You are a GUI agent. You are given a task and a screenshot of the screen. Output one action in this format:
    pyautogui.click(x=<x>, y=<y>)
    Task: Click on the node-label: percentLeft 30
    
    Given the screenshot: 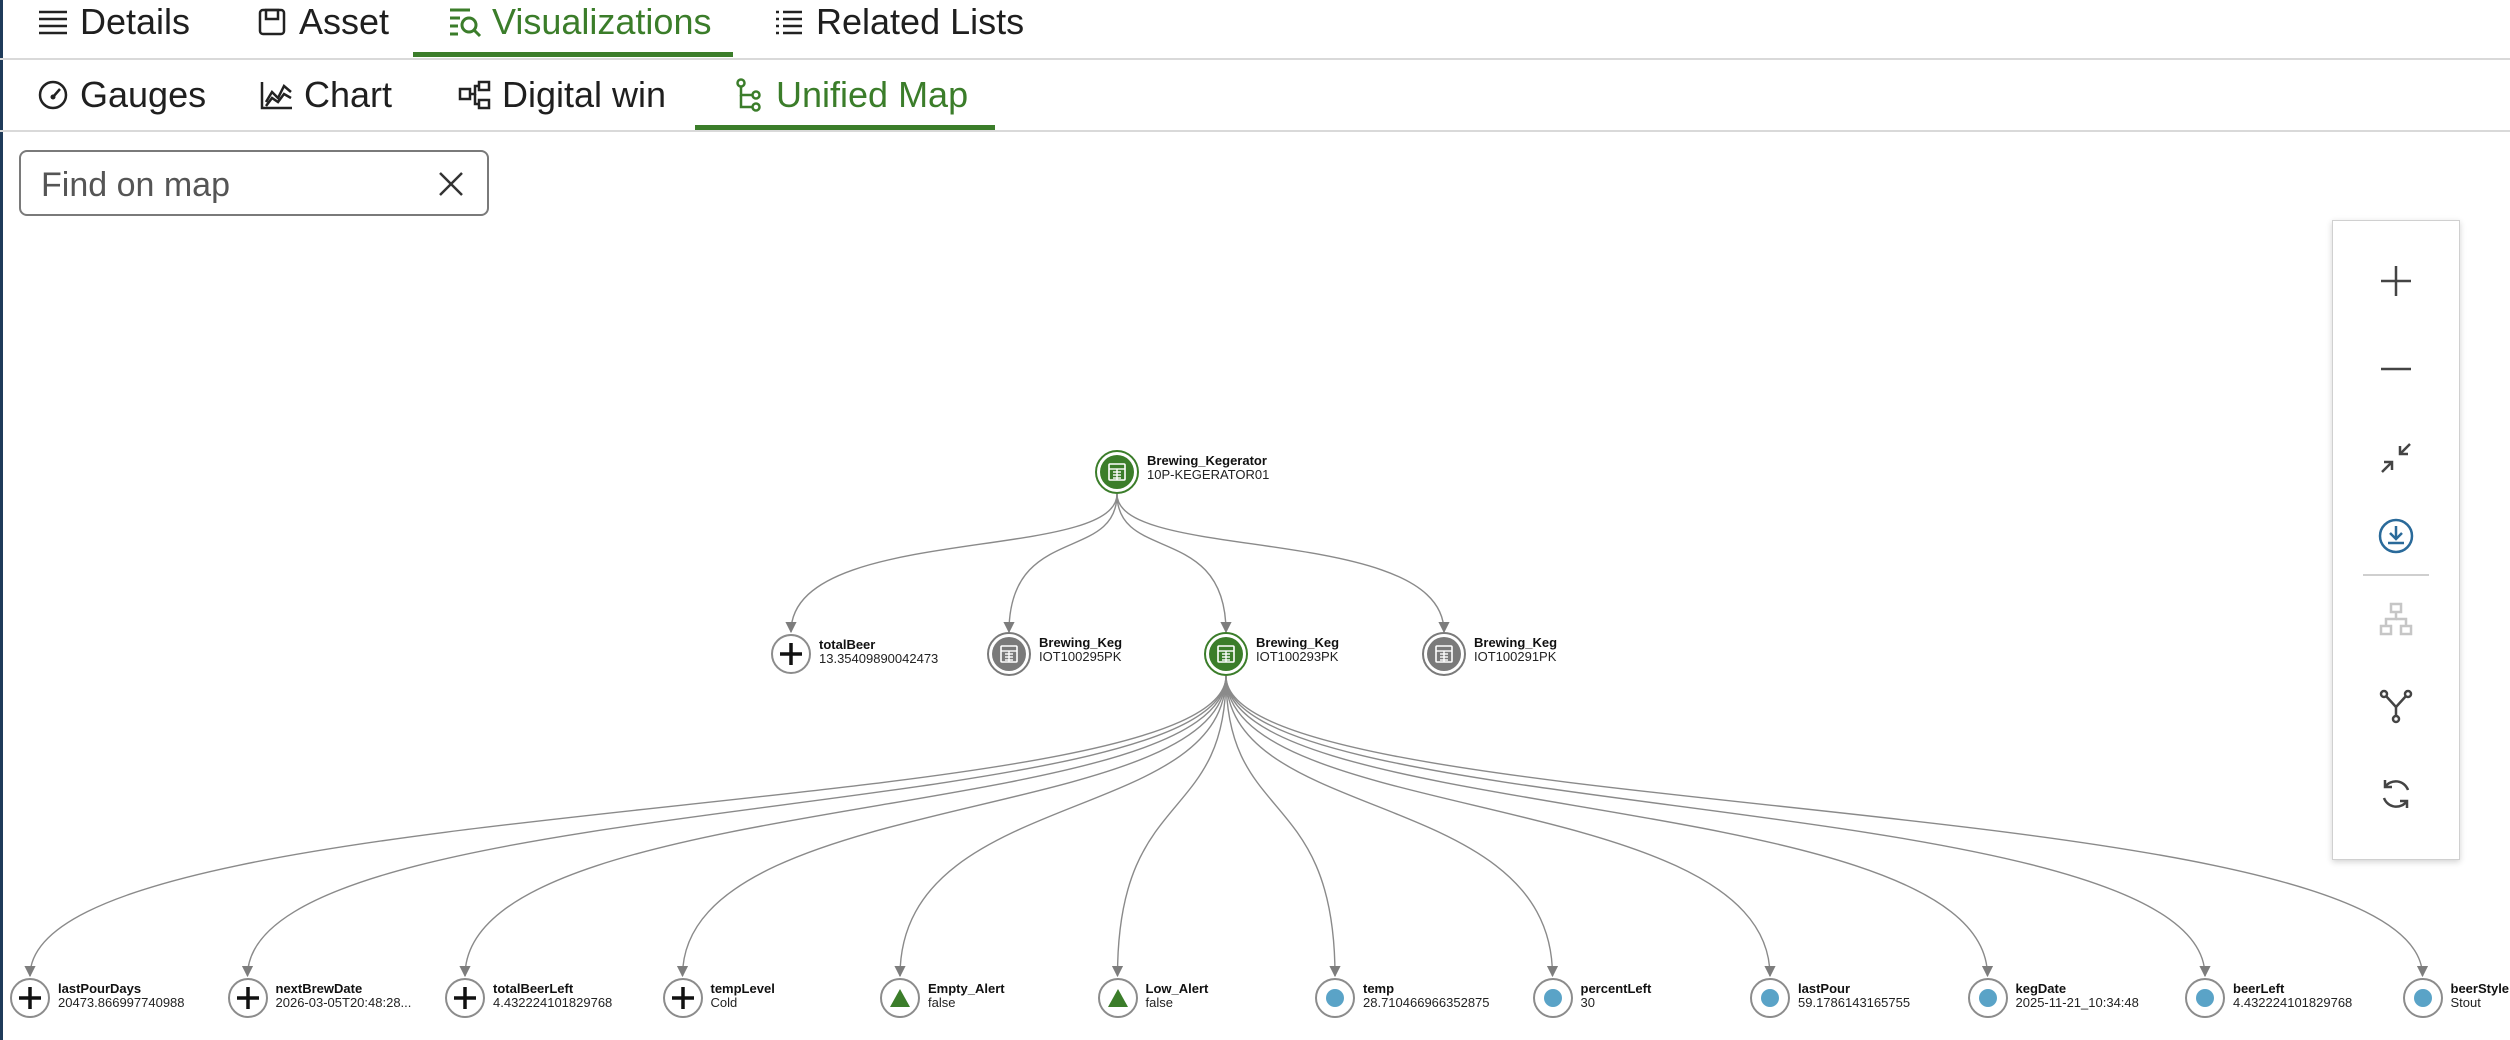 What is the action you would take?
    pyautogui.click(x=1616, y=996)
    